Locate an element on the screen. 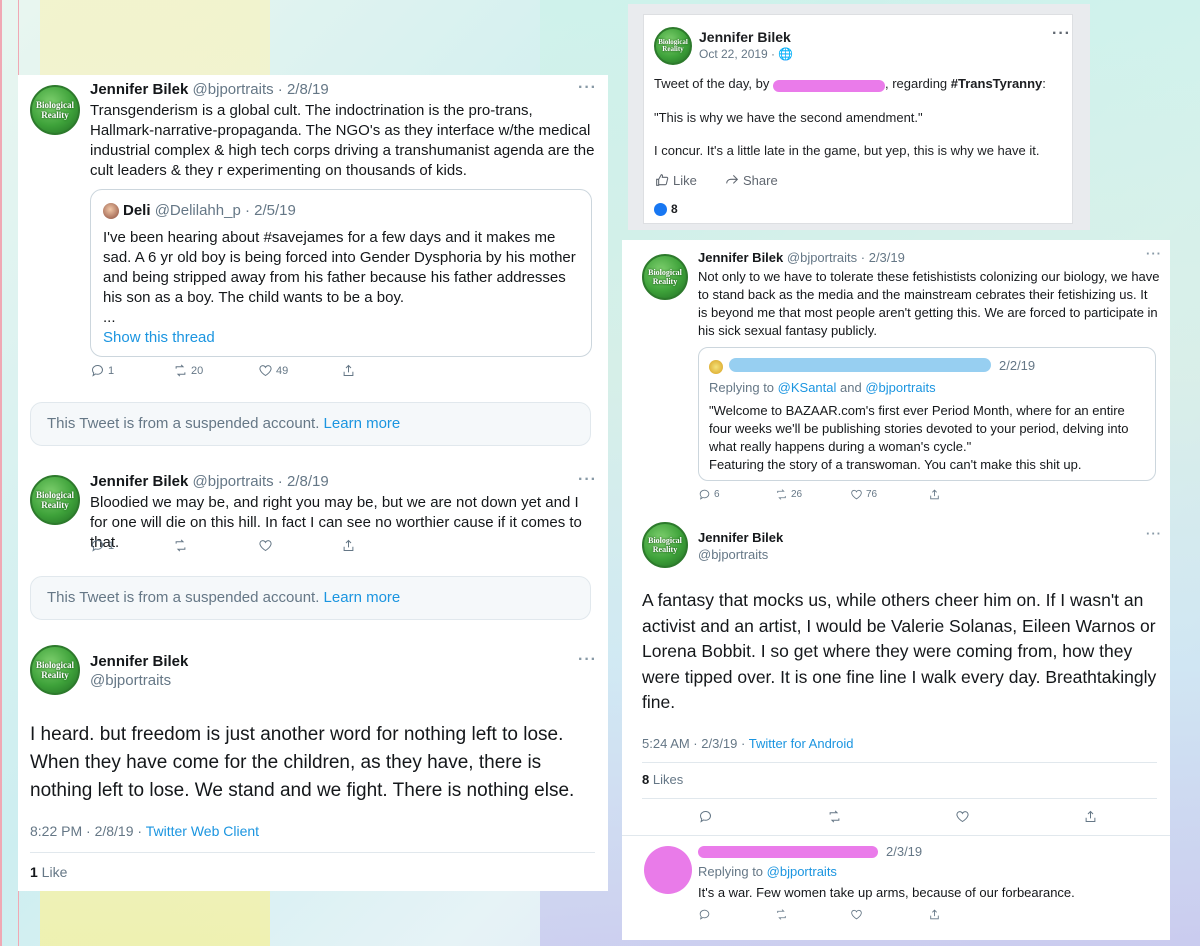 The width and height of the screenshot is (1200, 946). retweet-icon is located at coordinates (180, 545).